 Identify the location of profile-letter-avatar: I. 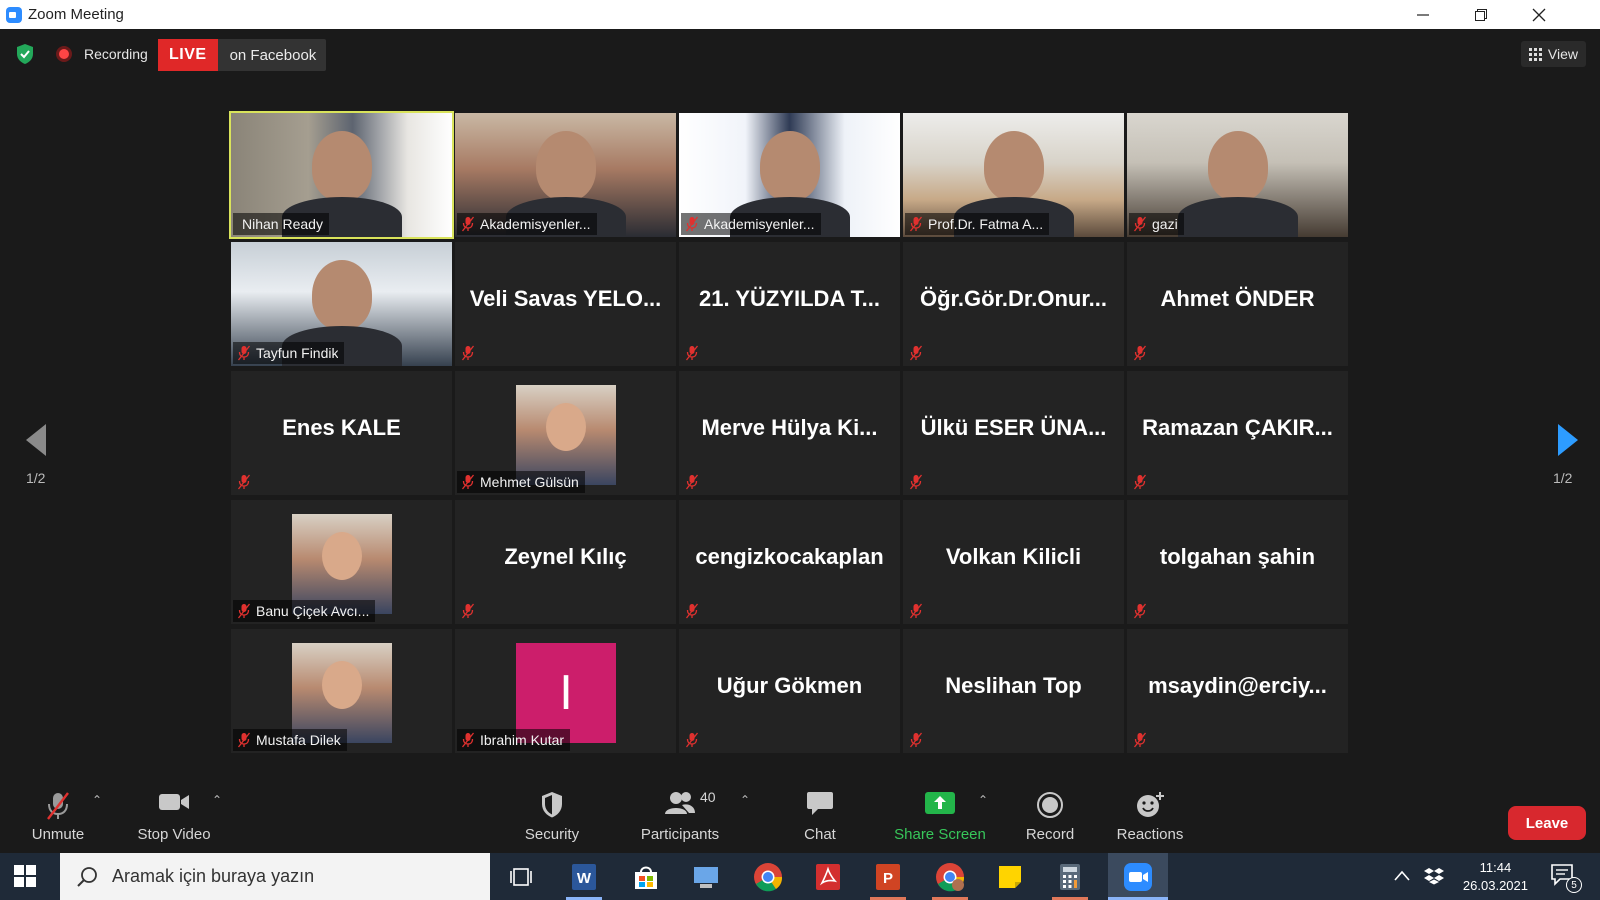
(566, 693).